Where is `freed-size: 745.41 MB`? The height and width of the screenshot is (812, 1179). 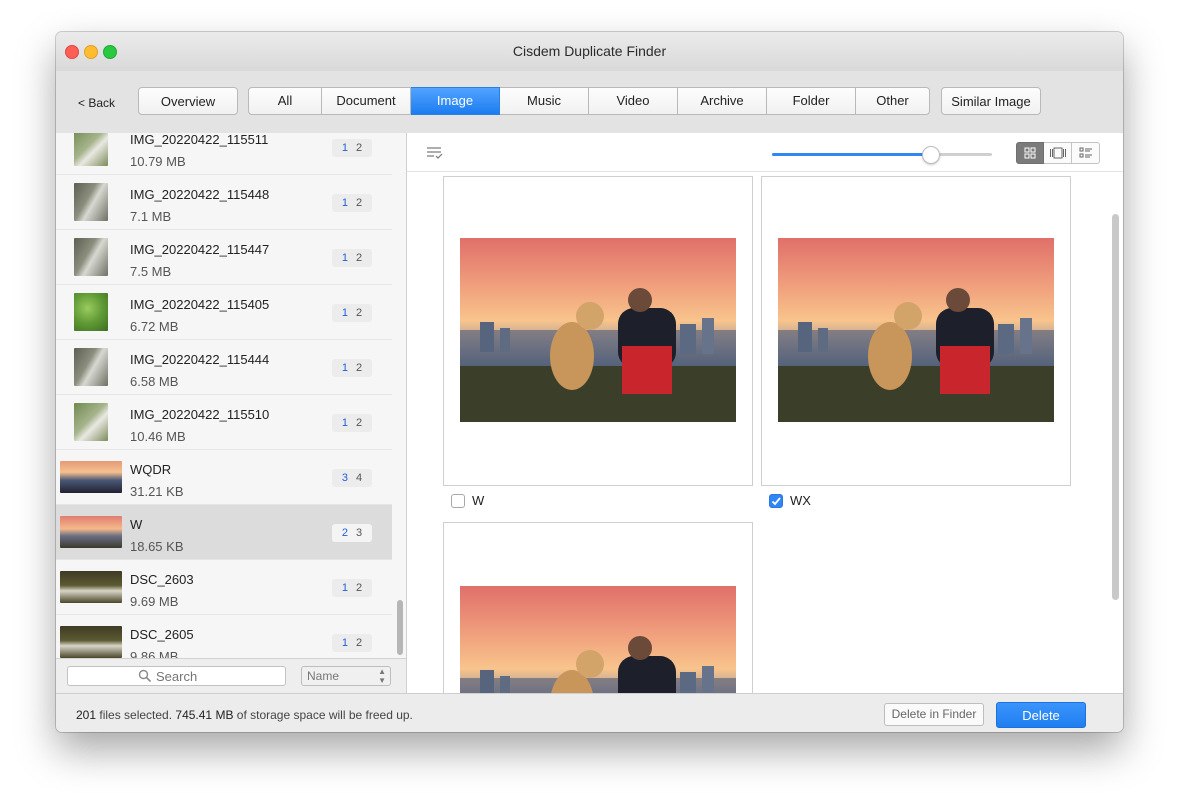
freed-size: 745.41 MB is located at coordinates (204, 715).